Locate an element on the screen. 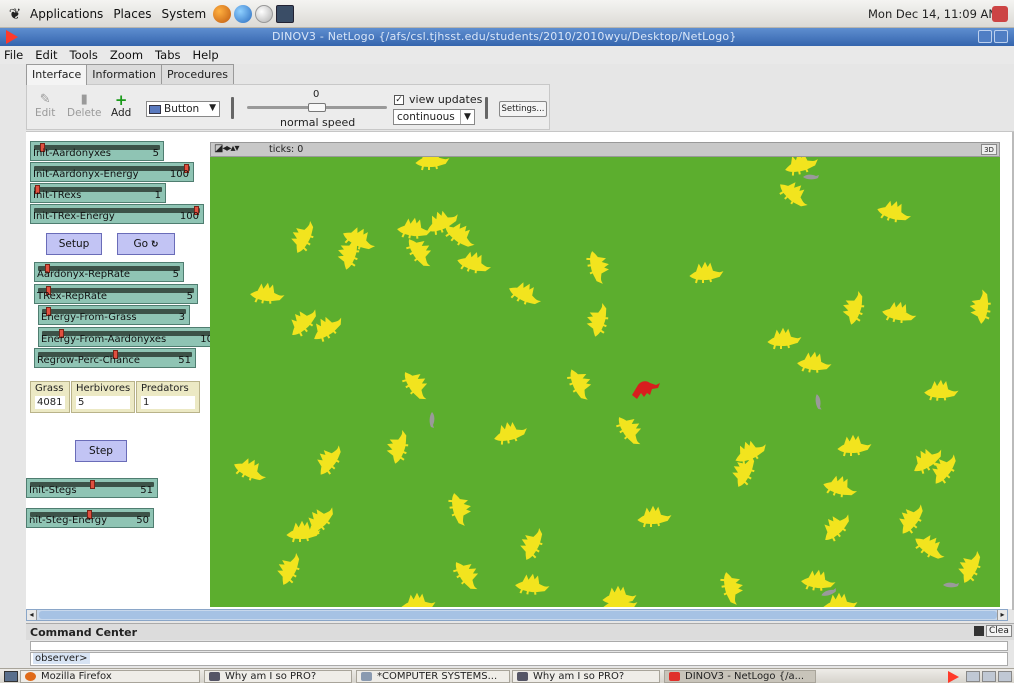 Image resolution: width=1014 pixels, height=683 pixels. task-firefox: Mozilla Firefox is located at coordinates (110, 676).